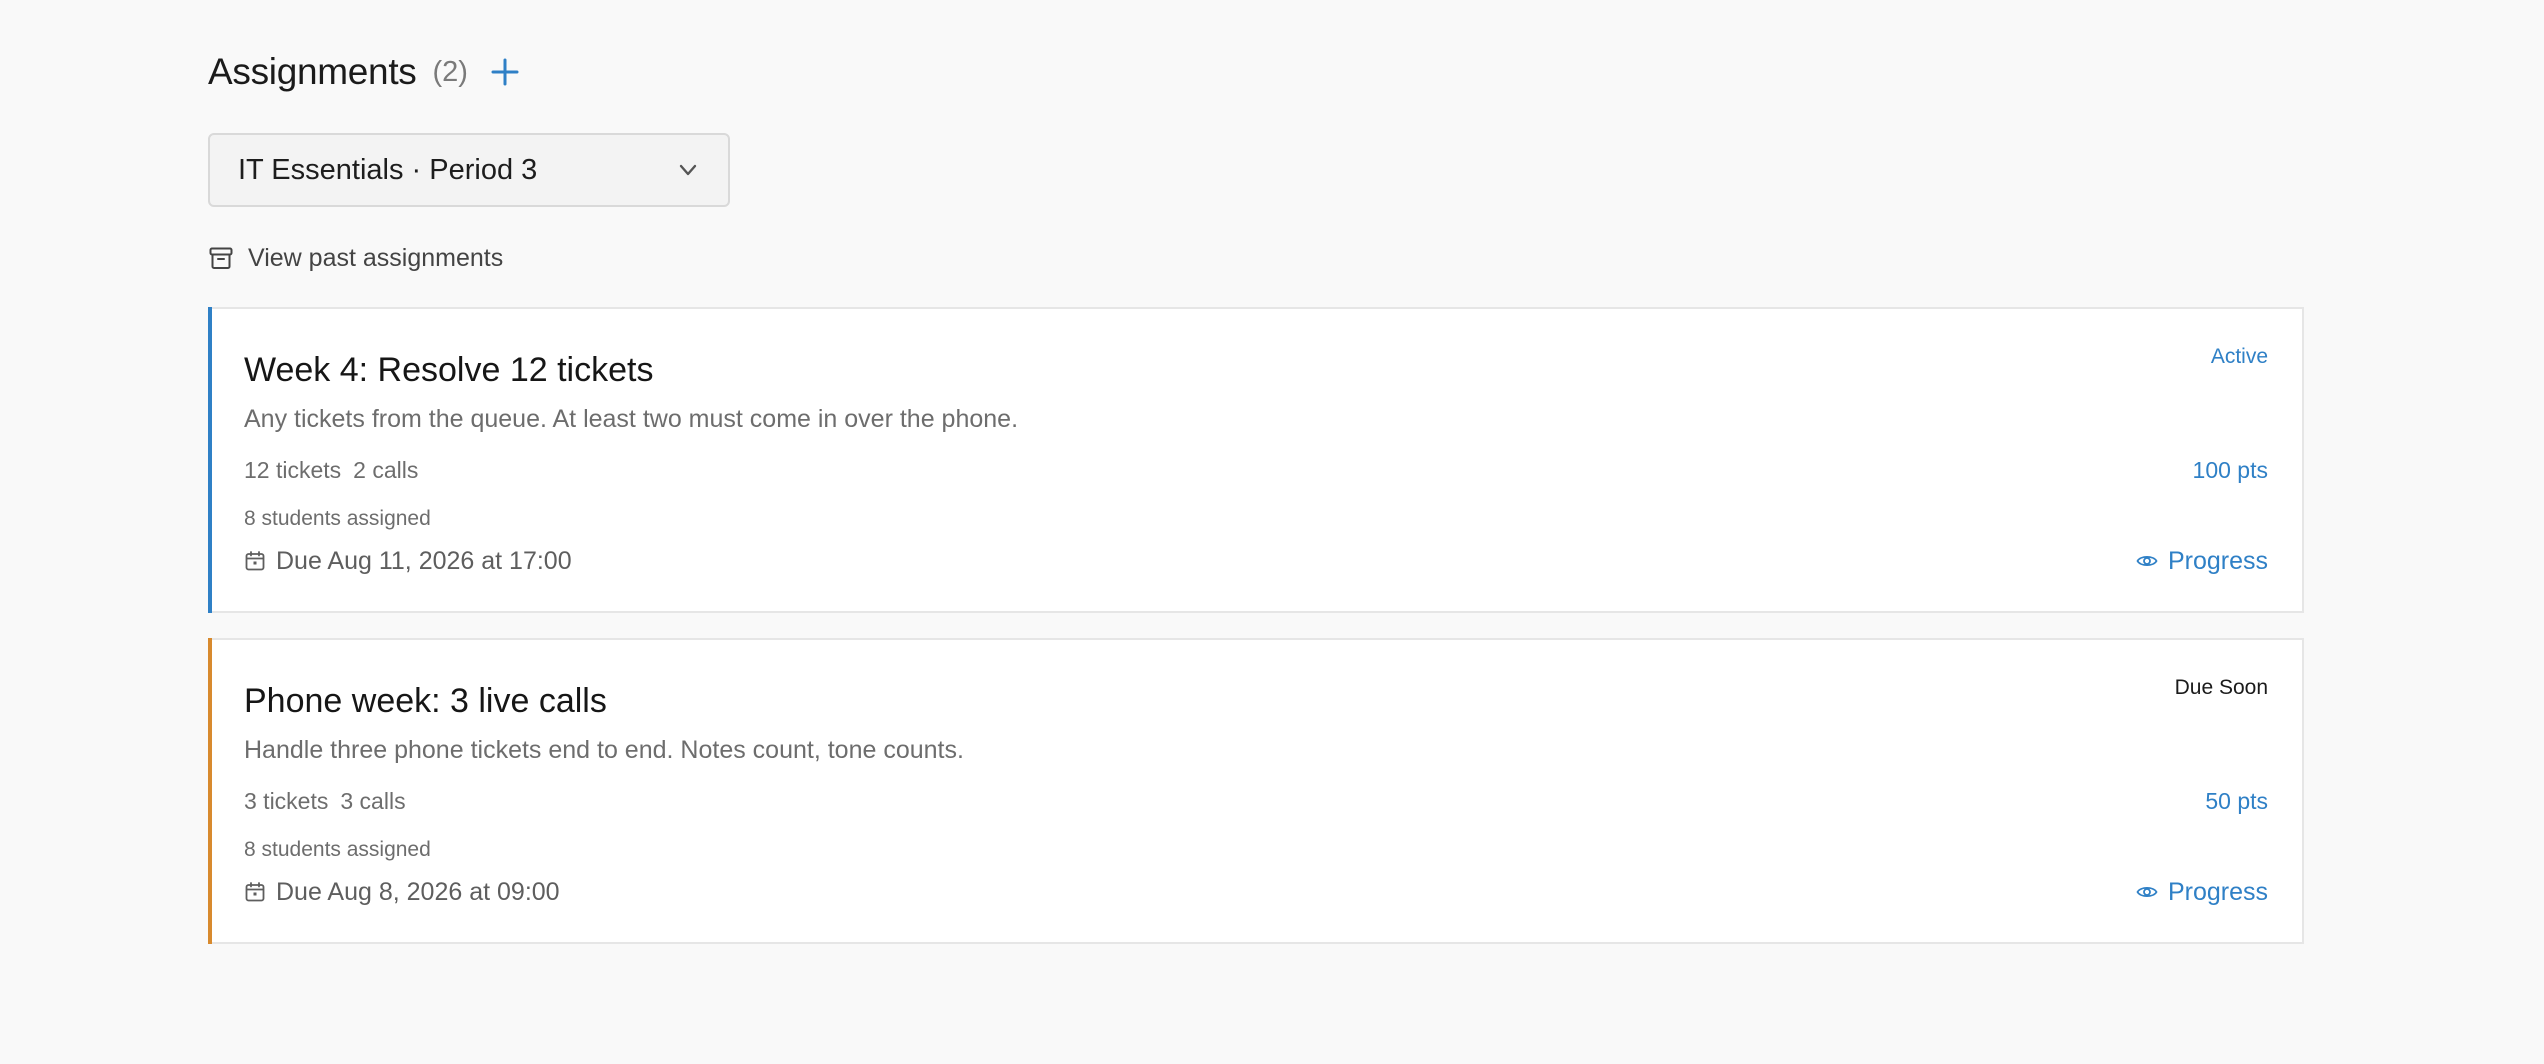  I want to click on view-past-assignments-link: View past assignments, so click(355, 258).